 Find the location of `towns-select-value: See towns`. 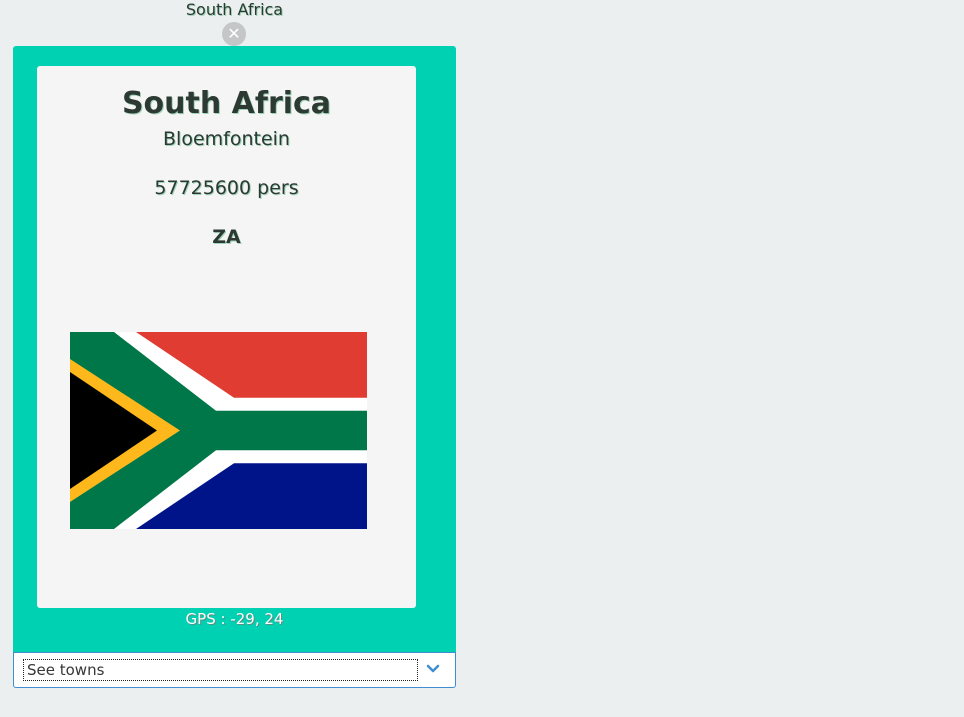

towns-select-value: See towns is located at coordinates (220, 670).